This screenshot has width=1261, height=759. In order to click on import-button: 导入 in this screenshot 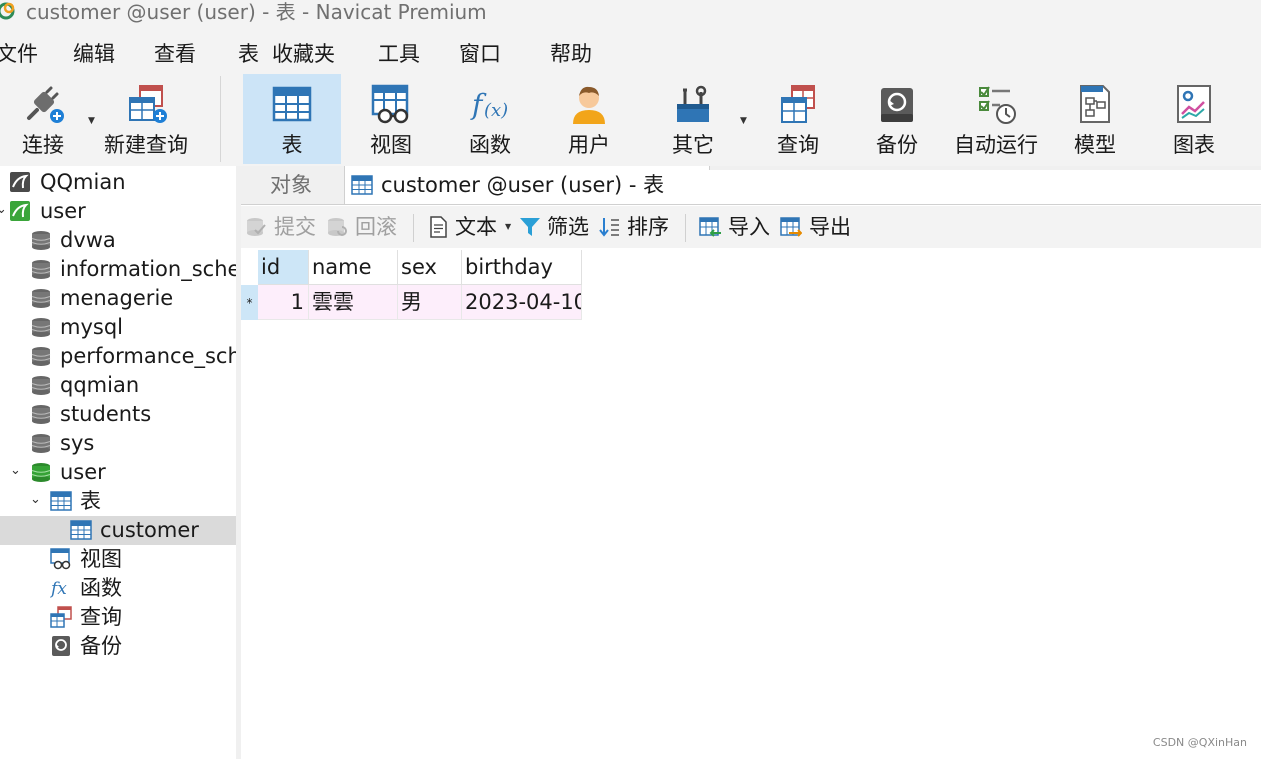, I will do `click(737, 227)`.